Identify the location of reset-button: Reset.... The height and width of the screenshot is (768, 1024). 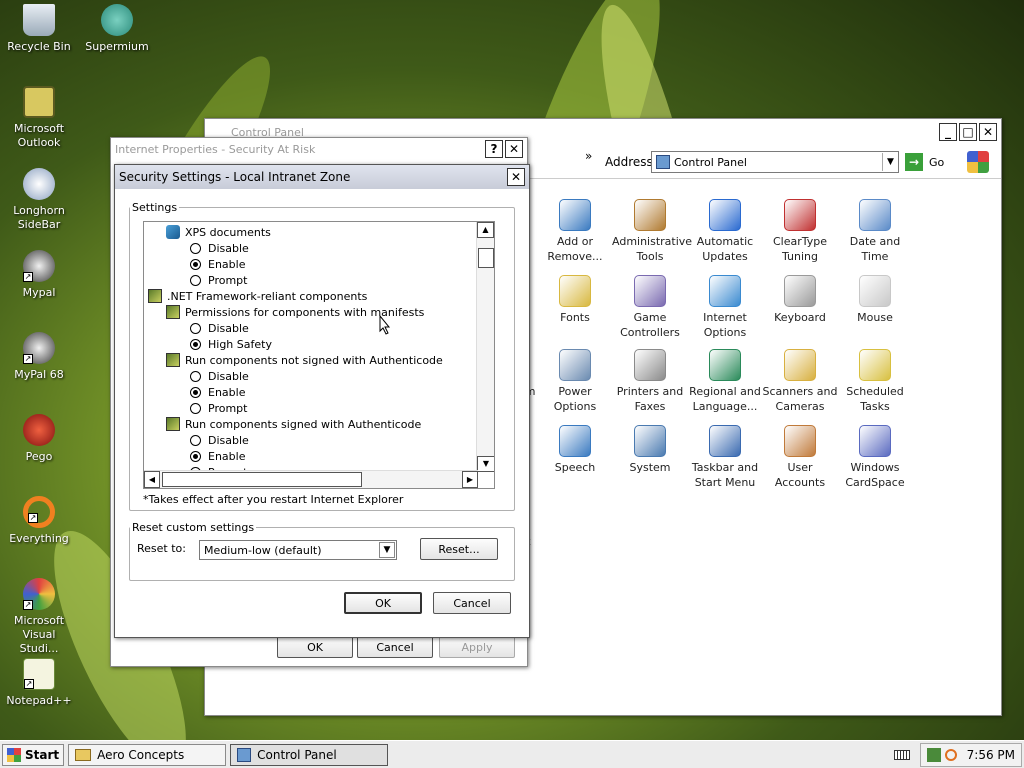
(459, 549).